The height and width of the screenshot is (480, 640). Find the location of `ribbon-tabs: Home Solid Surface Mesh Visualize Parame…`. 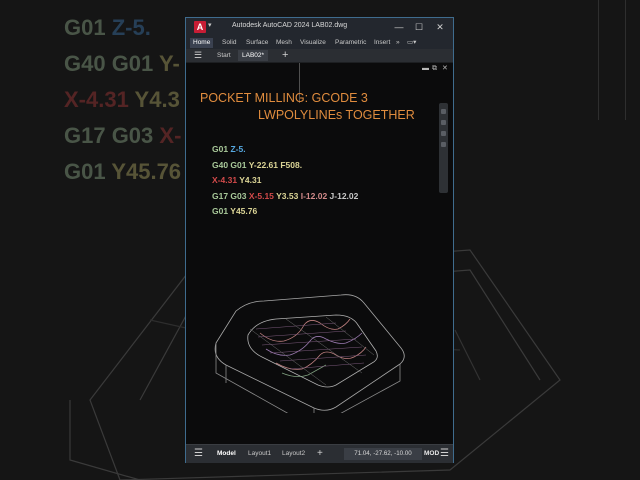

ribbon-tabs: Home Solid Surface Mesh Visualize Parame… is located at coordinates (319, 43).